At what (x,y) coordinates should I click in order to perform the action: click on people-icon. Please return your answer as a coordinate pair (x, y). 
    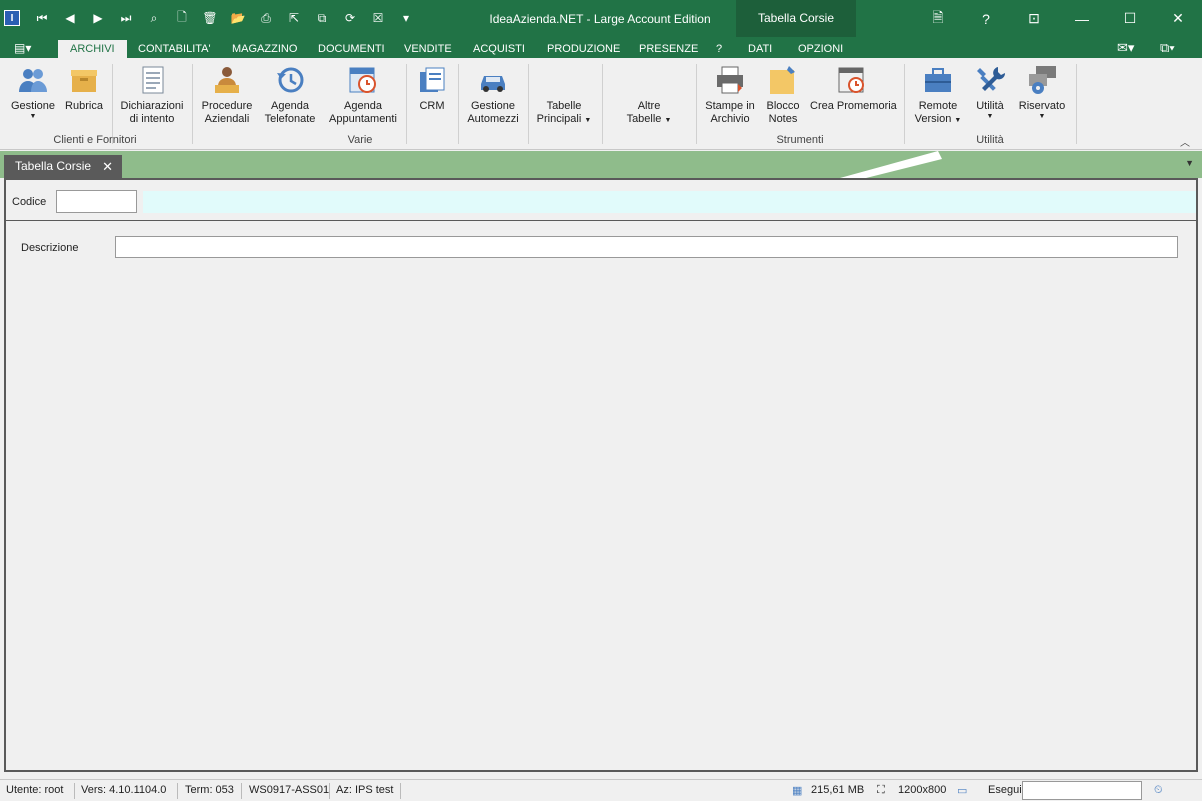
    Looking at the image, I should click on (33, 80).